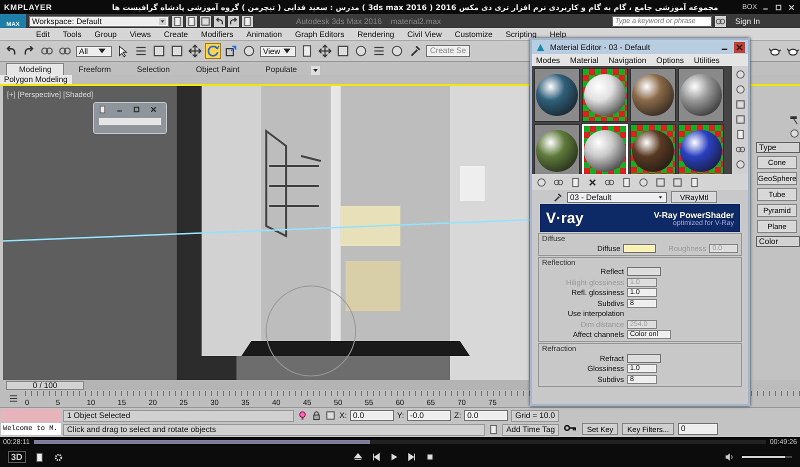 This screenshot has width=800, height=467. I want to click on eject-icon, so click(357, 457).